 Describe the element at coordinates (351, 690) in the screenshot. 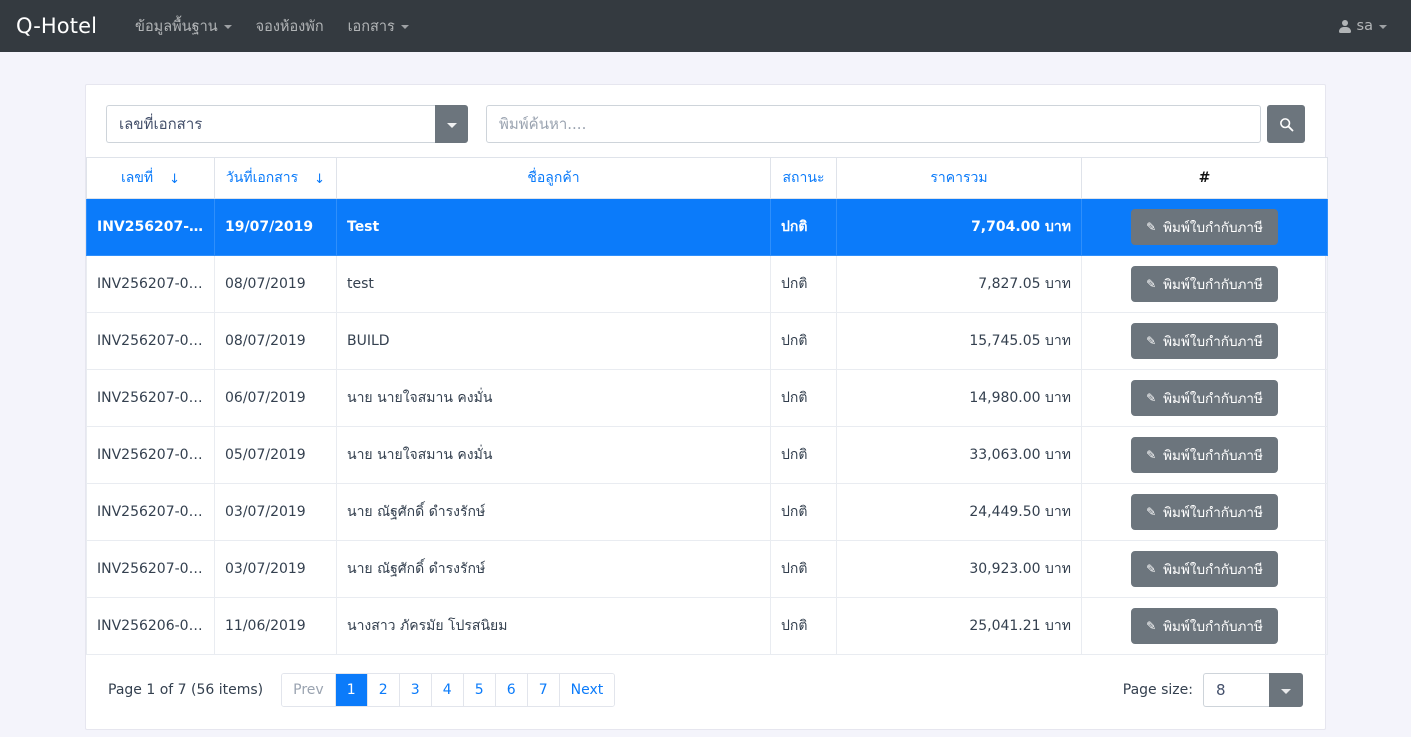

I see `pagination-page-1: 1` at that location.